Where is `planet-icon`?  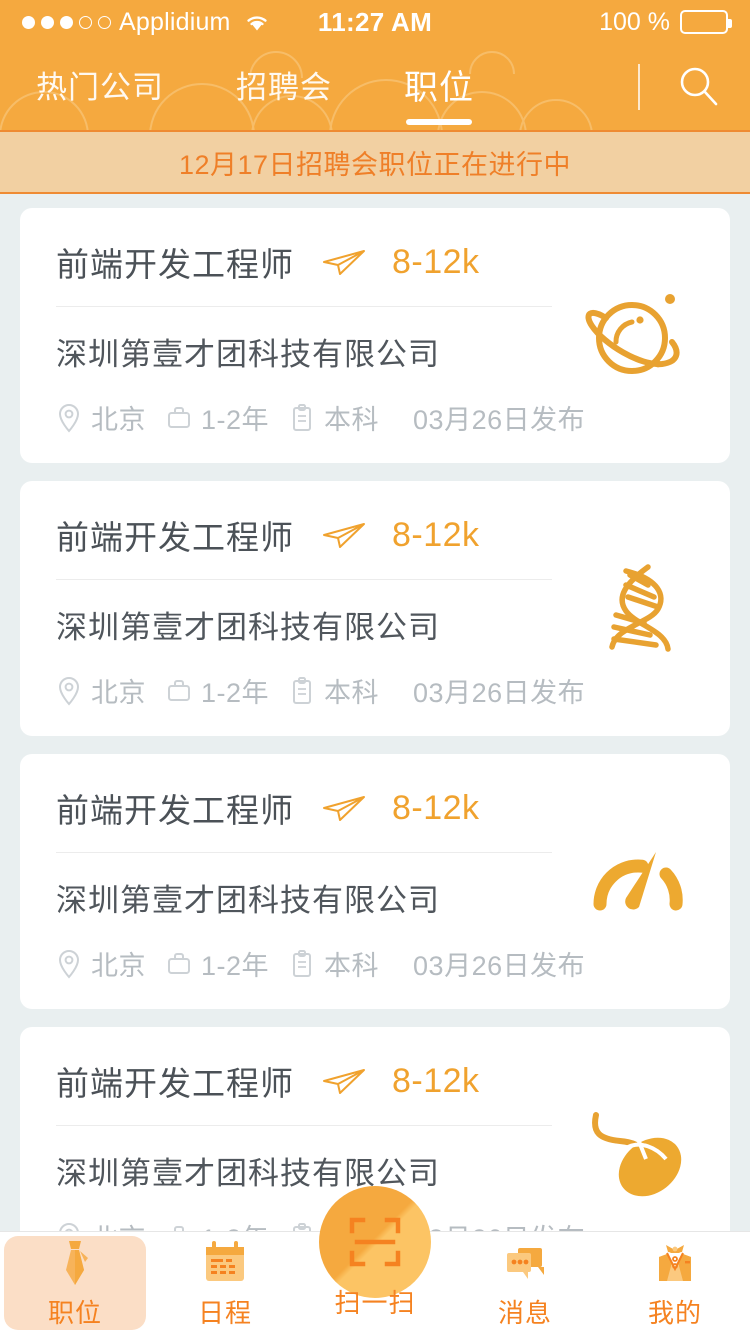
planet-icon is located at coordinates (638, 336).